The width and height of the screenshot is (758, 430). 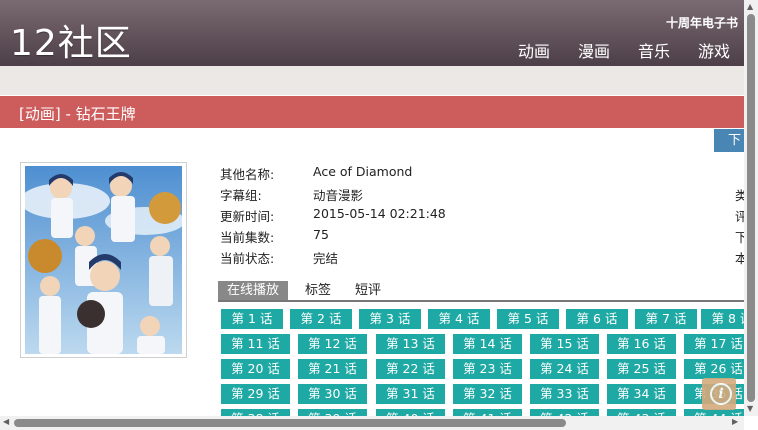 What do you see at coordinates (459, 319) in the screenshot?
I see `episode-button: 第 4 话` at bounding box center [459, 319].